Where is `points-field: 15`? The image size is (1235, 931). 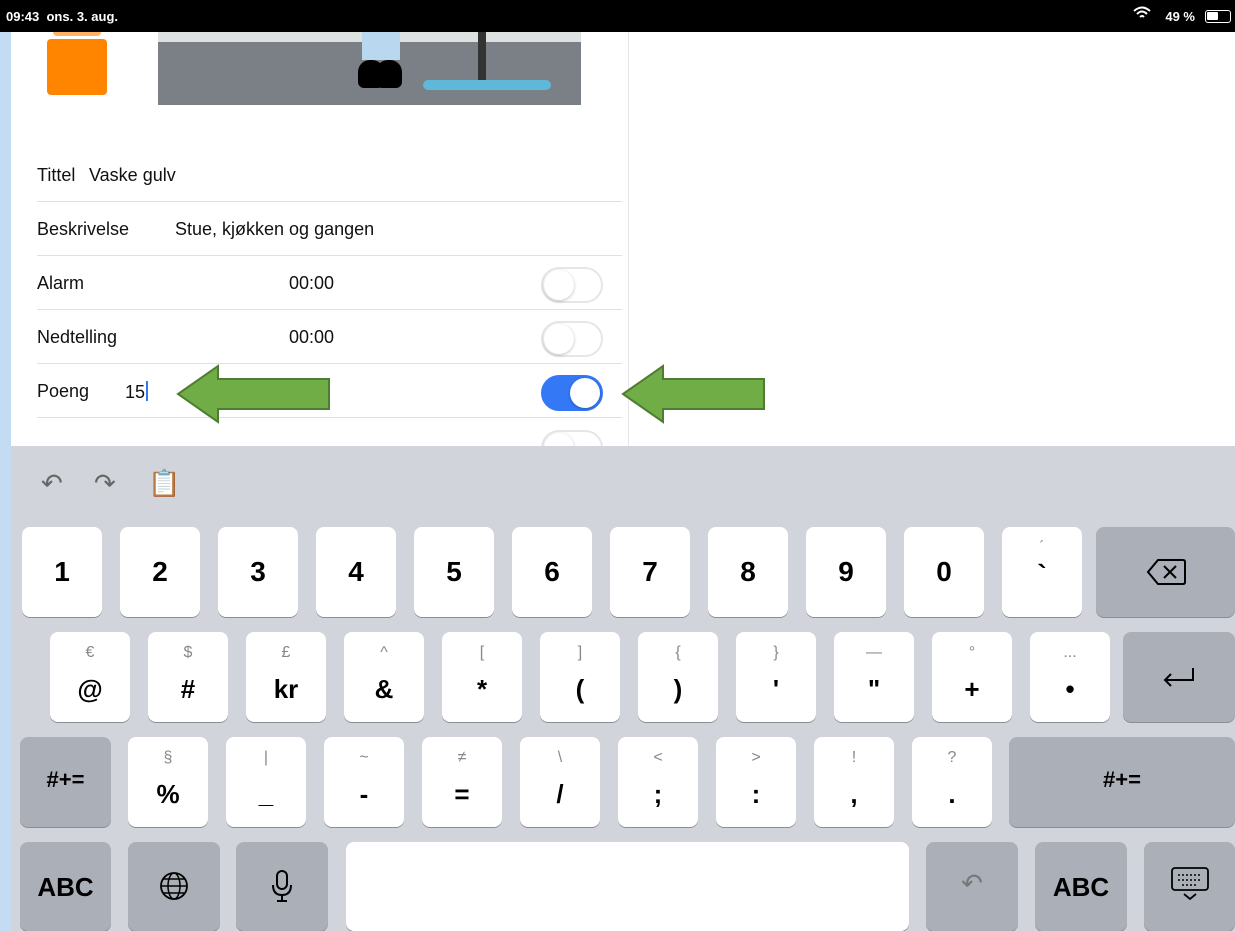 points-field: 15 is located at coordinates (137, 392).